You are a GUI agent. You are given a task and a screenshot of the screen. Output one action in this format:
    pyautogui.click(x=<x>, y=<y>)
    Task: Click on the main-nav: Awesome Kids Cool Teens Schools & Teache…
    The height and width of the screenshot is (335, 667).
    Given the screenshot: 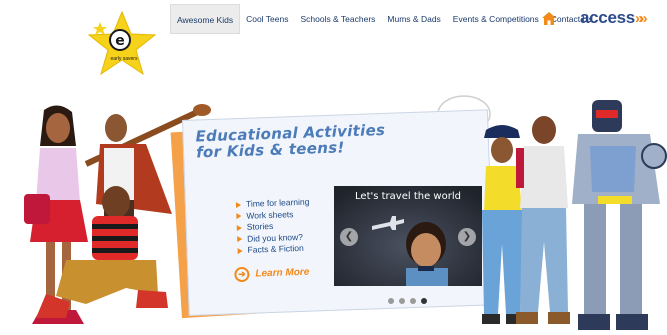 What is the action you would take?
    pyautogui.click(x=384, y=19)
    